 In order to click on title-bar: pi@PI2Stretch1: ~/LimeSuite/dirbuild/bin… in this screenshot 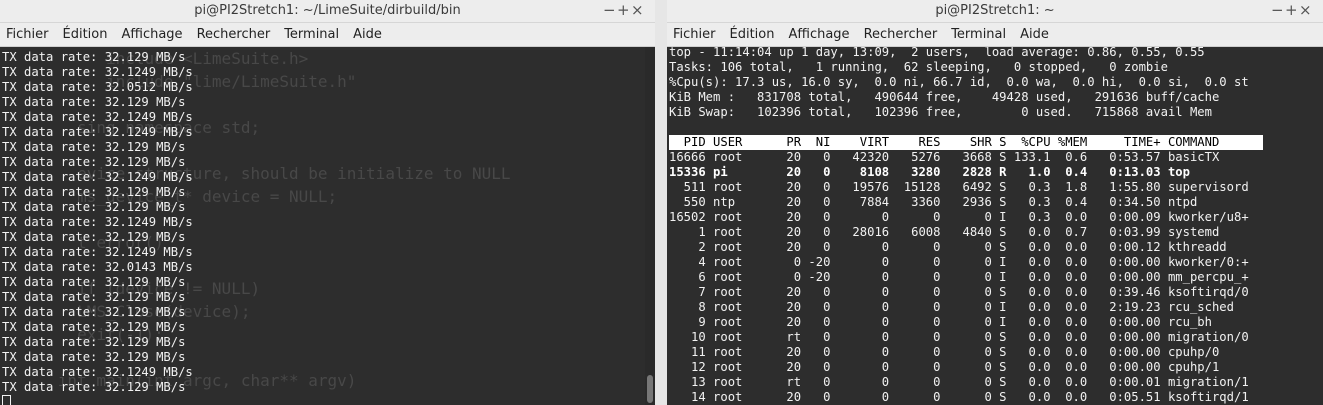, I will do `click(327, 11)`.